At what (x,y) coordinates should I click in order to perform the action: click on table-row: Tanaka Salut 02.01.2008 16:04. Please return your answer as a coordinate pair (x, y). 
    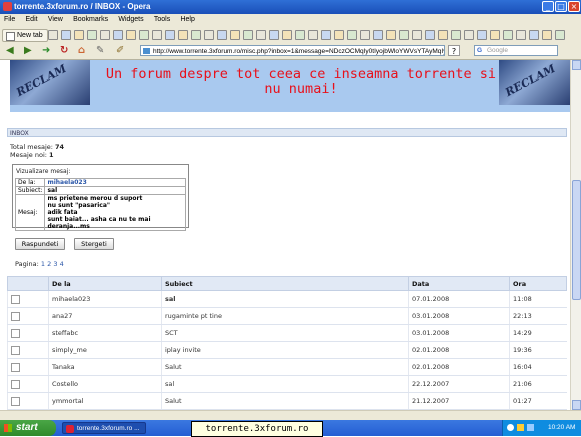
    Looking at the image, I should click on (287, 367).